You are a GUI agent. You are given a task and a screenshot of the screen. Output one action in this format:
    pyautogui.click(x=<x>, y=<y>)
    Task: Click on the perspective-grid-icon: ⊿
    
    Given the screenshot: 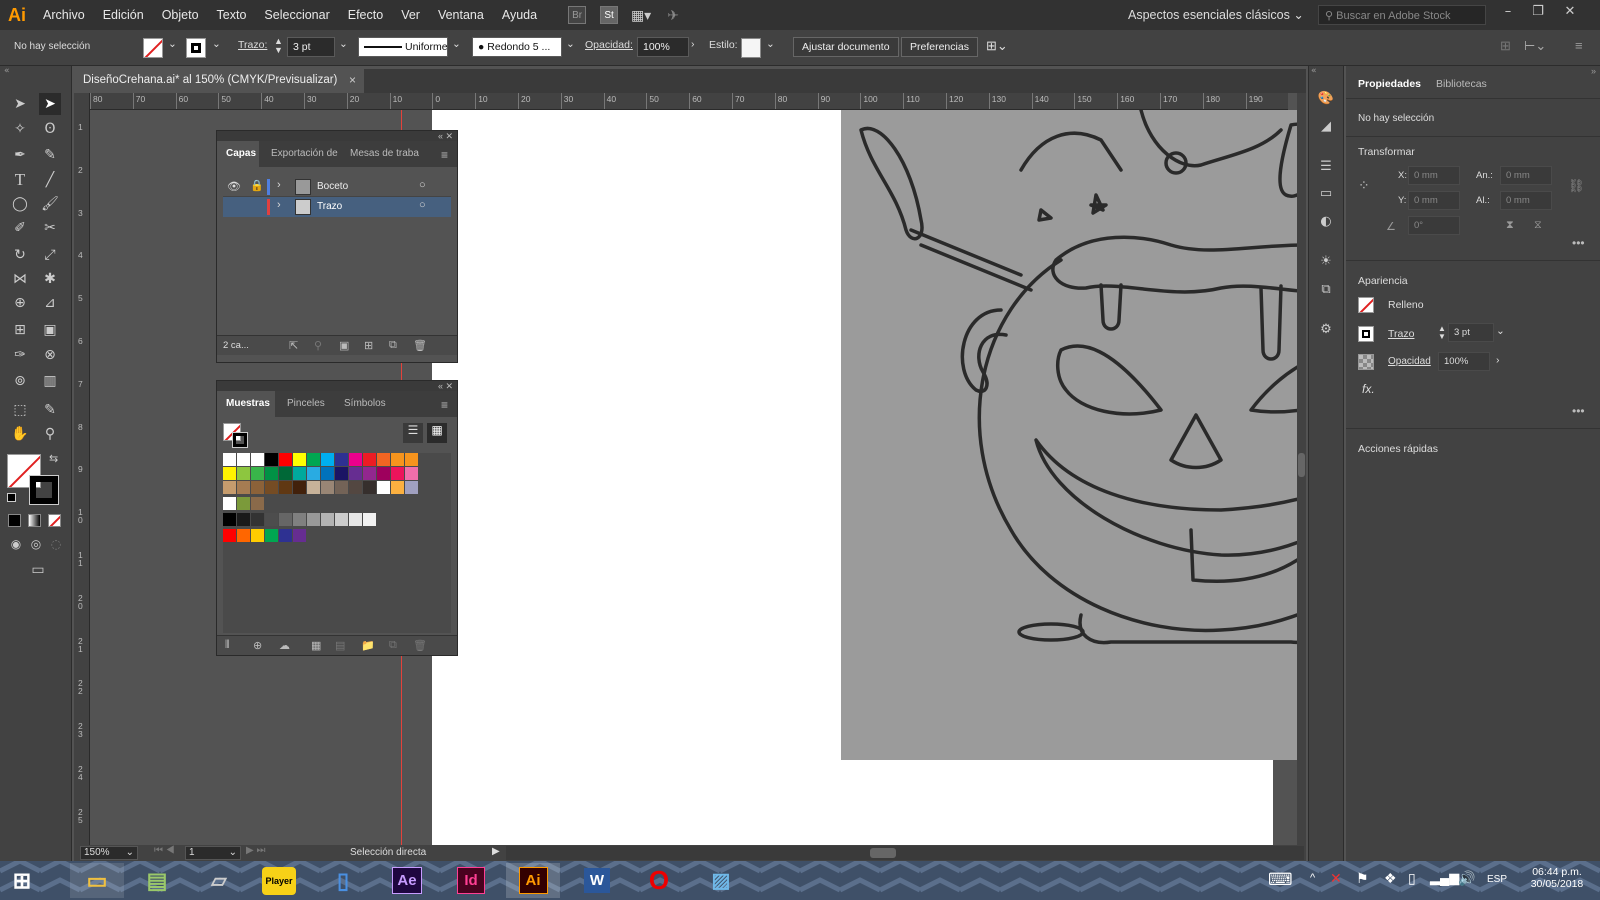 What is the action you would take?
    pyautogui.click(x=50, y=303)
    